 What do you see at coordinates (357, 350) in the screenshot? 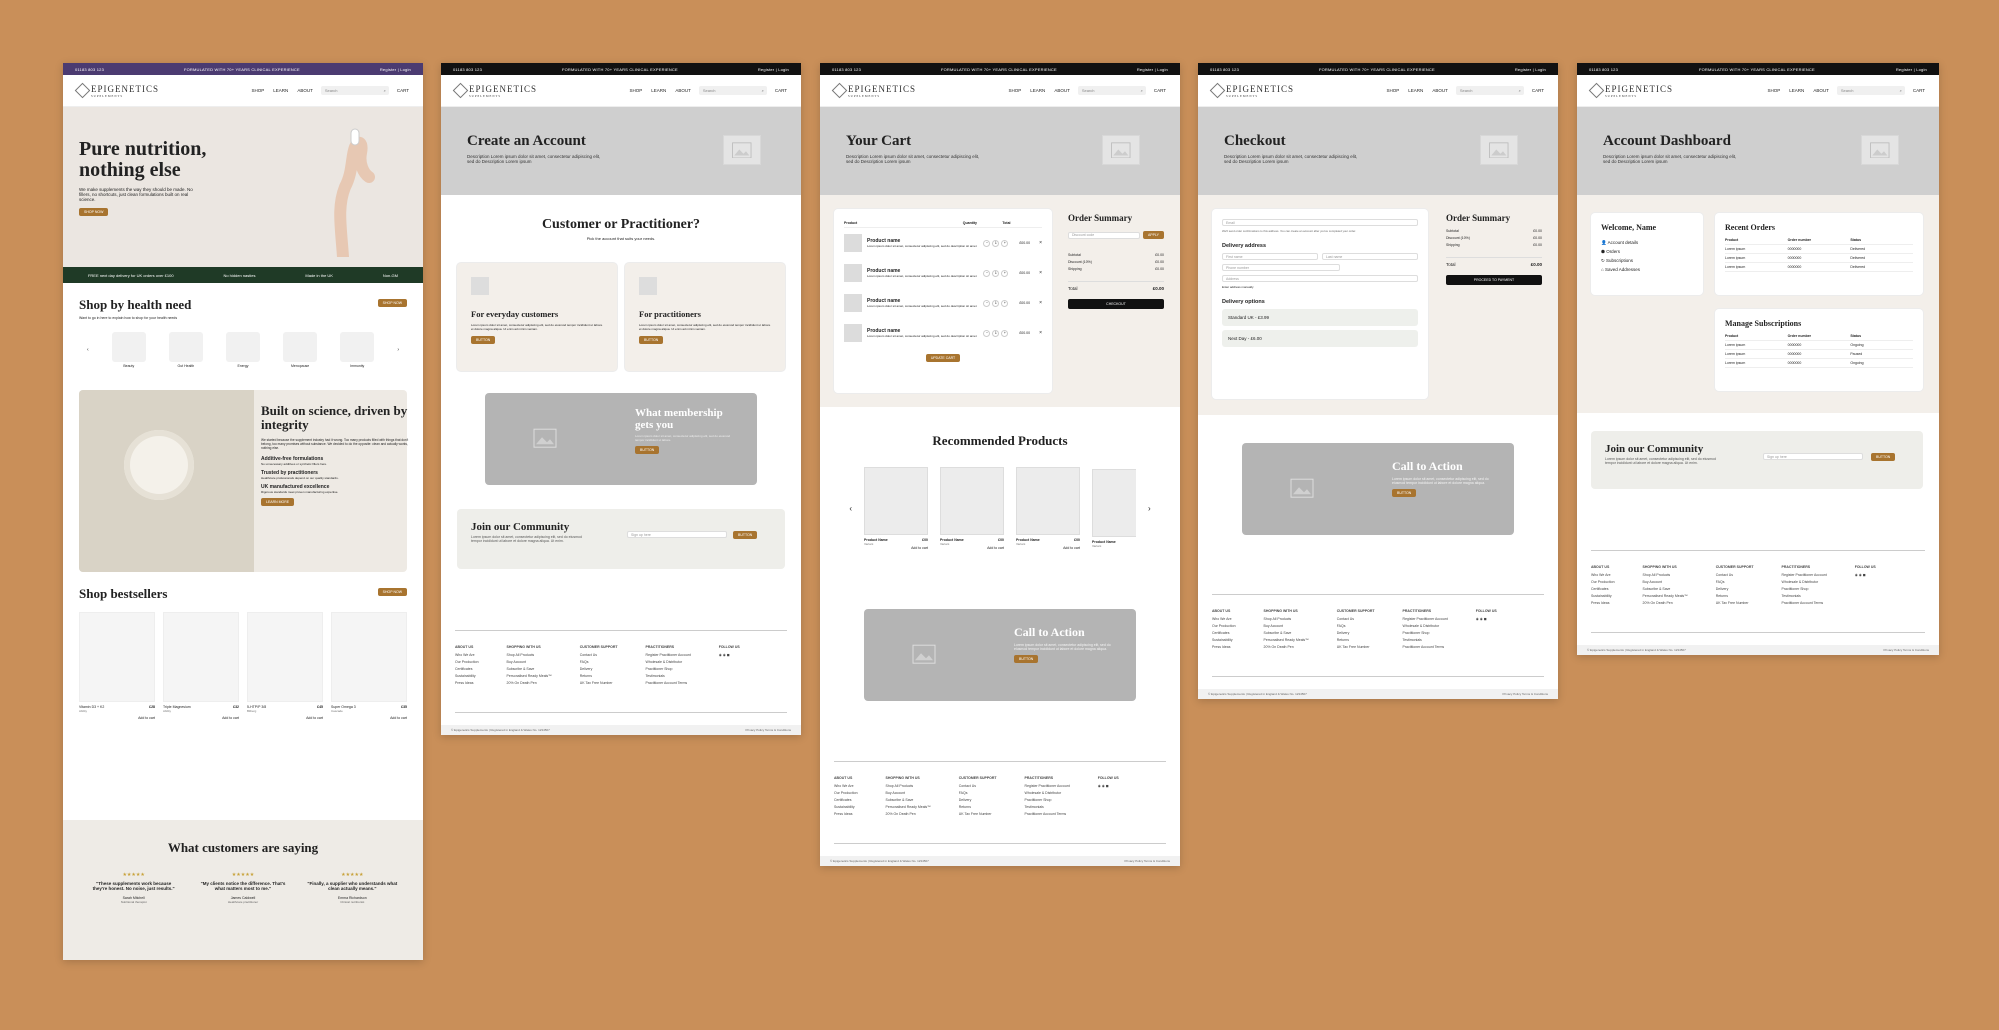
I see `health-need-immunity: Immunity` at bounding box center [357, 350].